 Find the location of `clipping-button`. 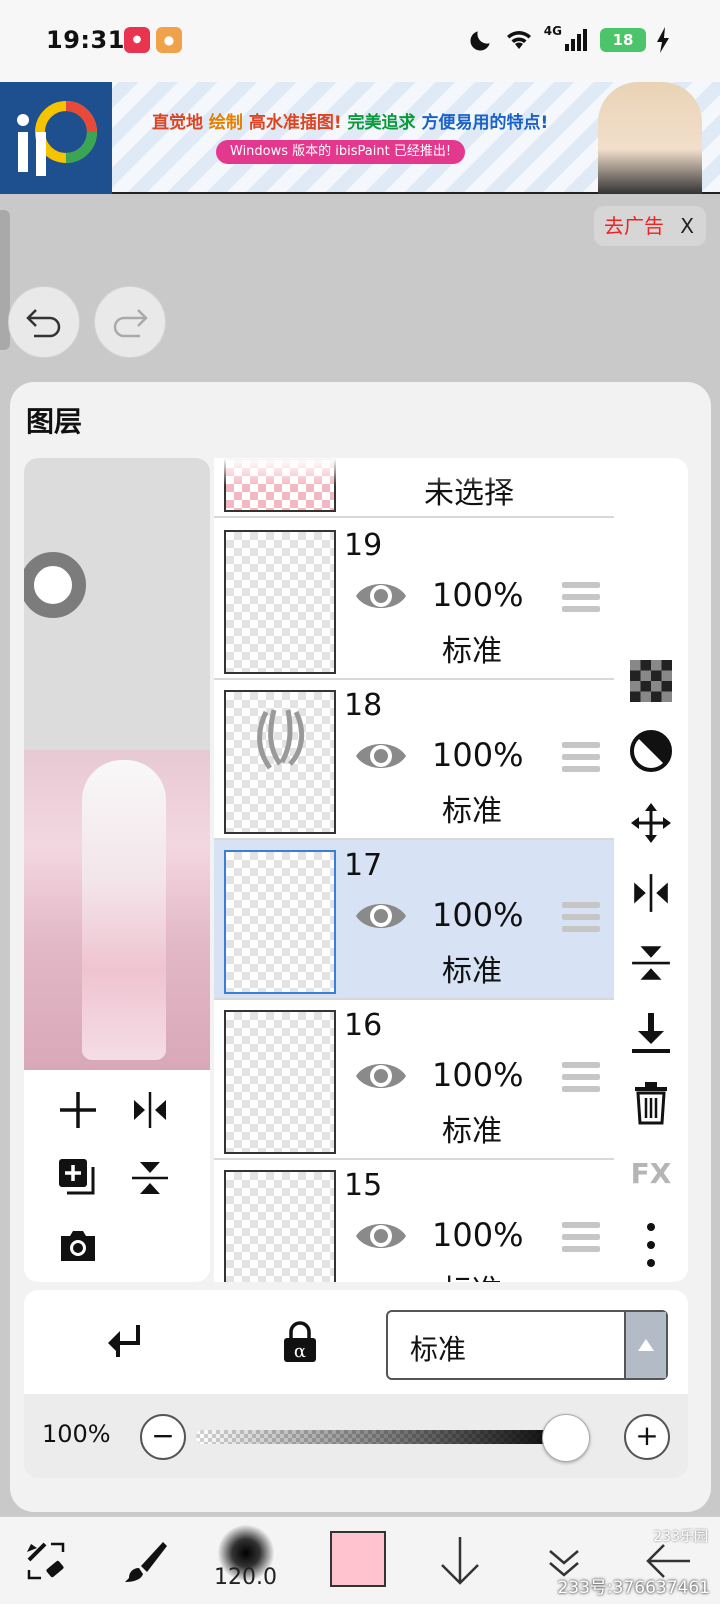

clipping-button is located at coordinates (651, 751).